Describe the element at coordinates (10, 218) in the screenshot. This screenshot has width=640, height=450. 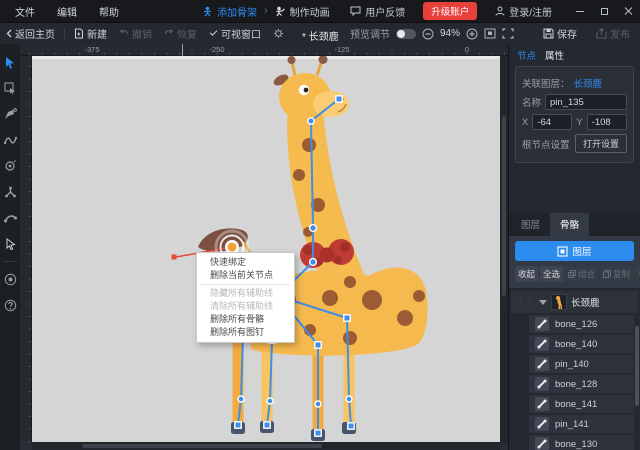
I see `curve-bone-tool` at that location.